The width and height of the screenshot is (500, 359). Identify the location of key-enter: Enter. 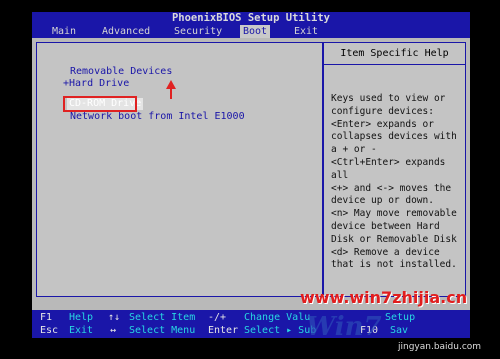
(223, 330).